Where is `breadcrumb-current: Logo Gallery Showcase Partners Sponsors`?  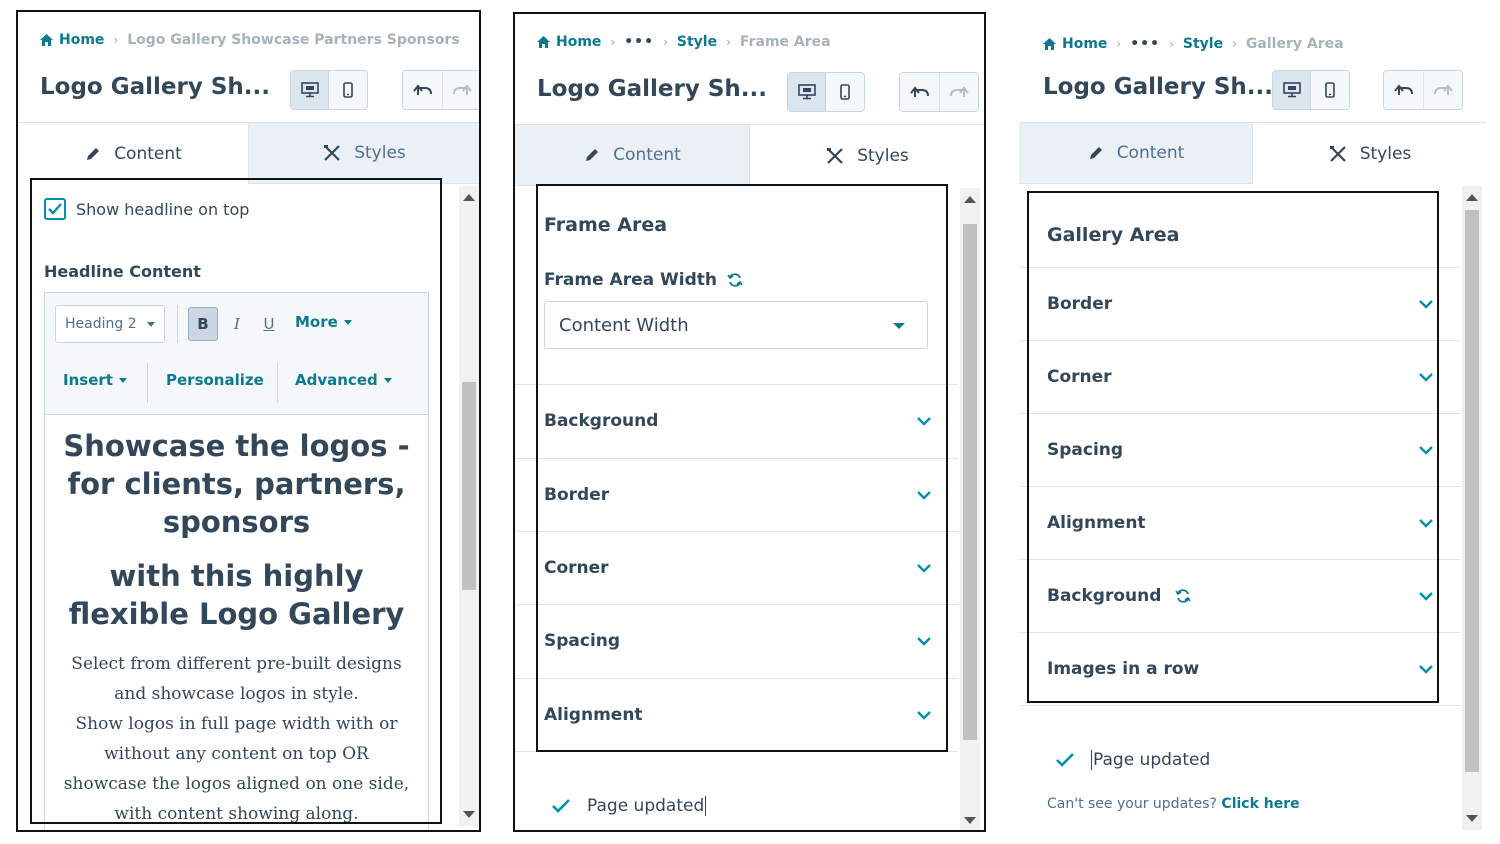 breadcrumb-current: Logo Gallery Showcase Partners Sponsors is located at coordinates (293, 40).